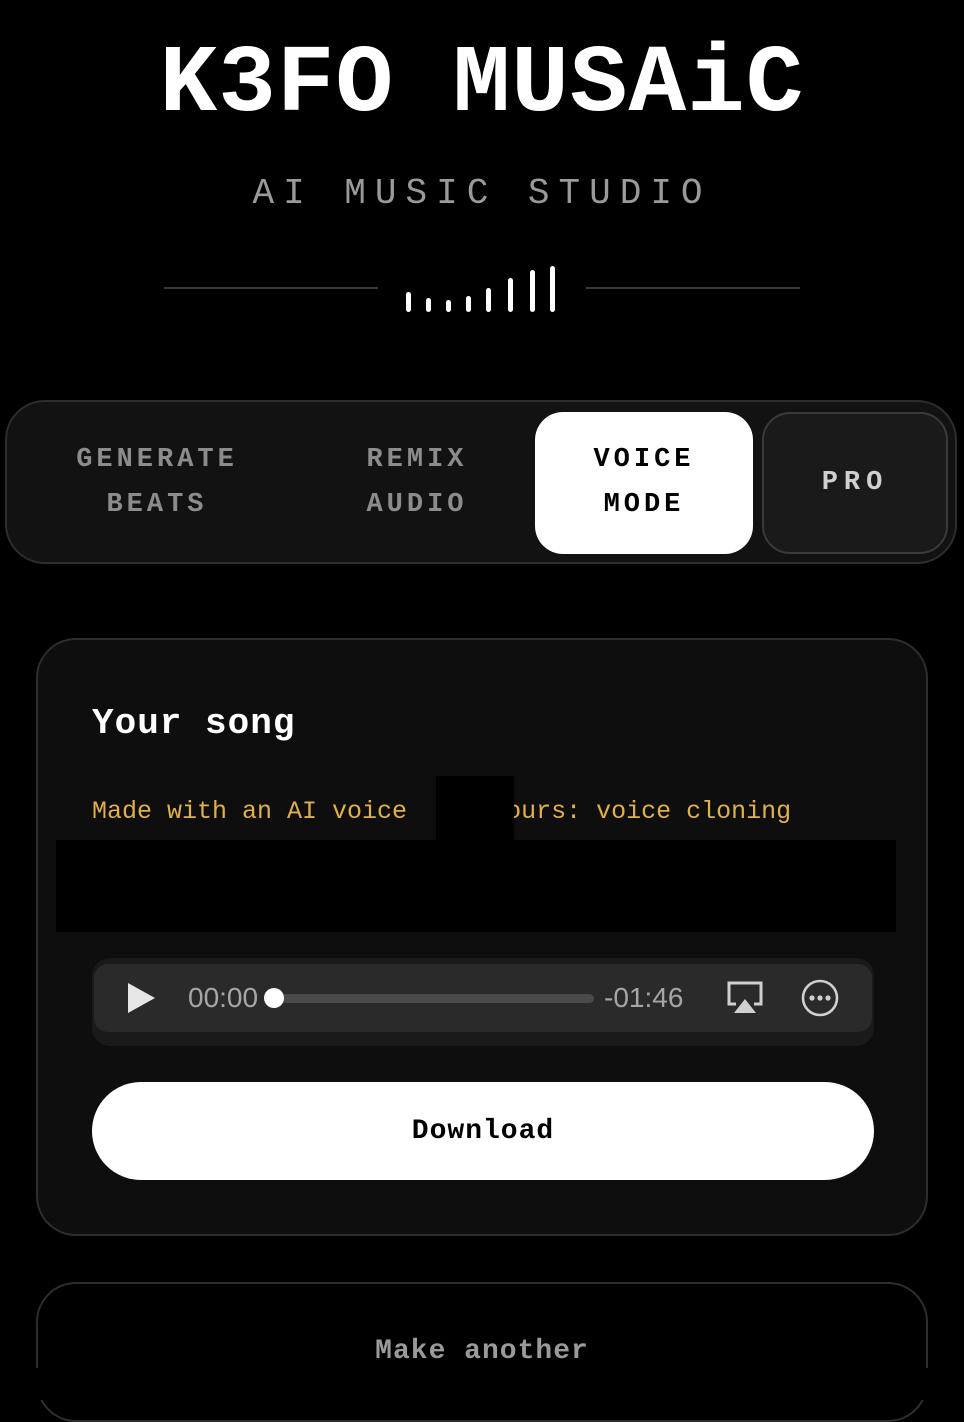  I want to click on tab-label-line1: GENERATE, so click(157, 460).